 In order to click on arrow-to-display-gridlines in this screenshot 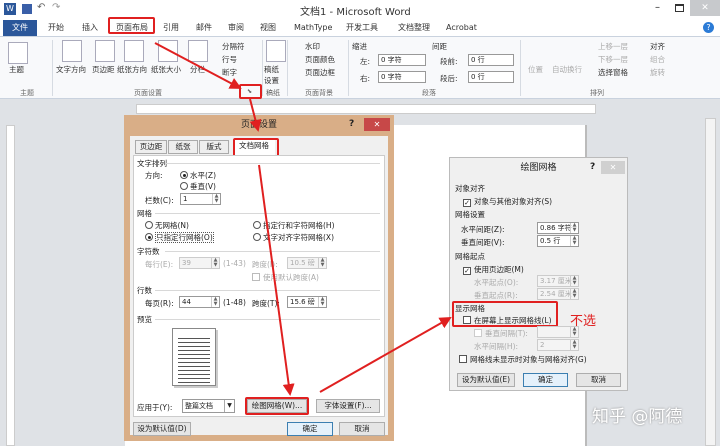, I will do `click(385, 355)`.